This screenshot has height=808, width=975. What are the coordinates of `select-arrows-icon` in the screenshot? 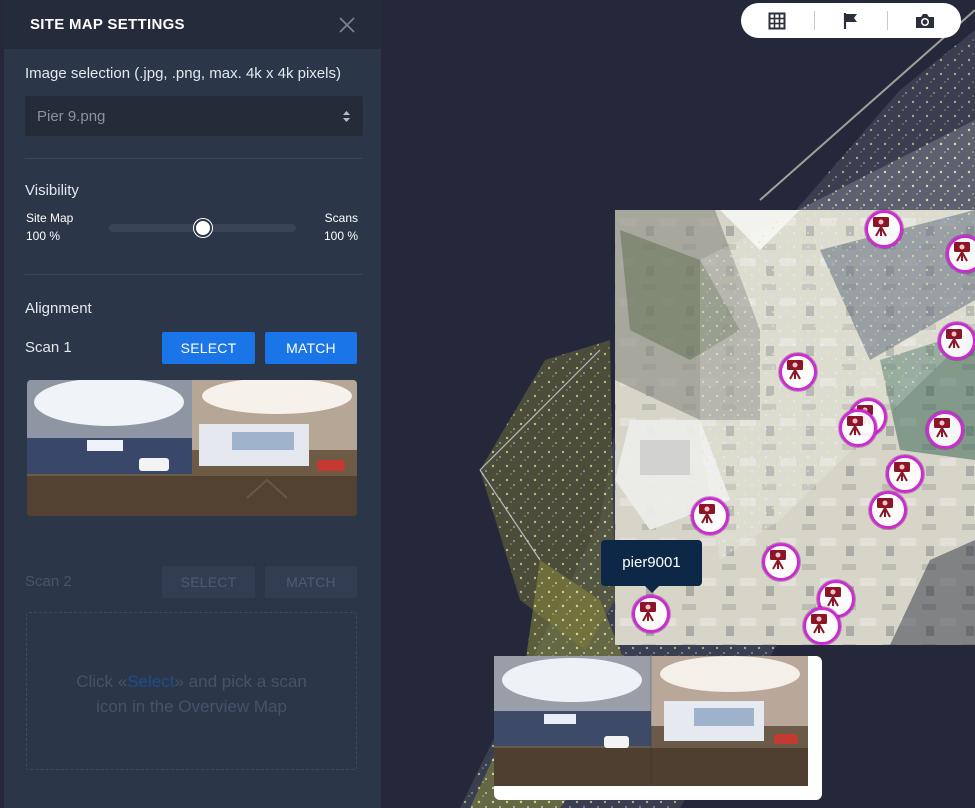 It's located at (346, 116).